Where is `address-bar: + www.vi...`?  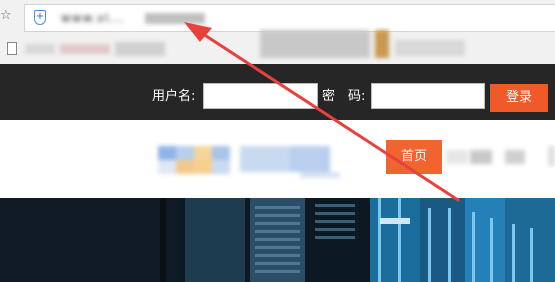 address-bar: + www.vi... is located at coordinates (289, 18).